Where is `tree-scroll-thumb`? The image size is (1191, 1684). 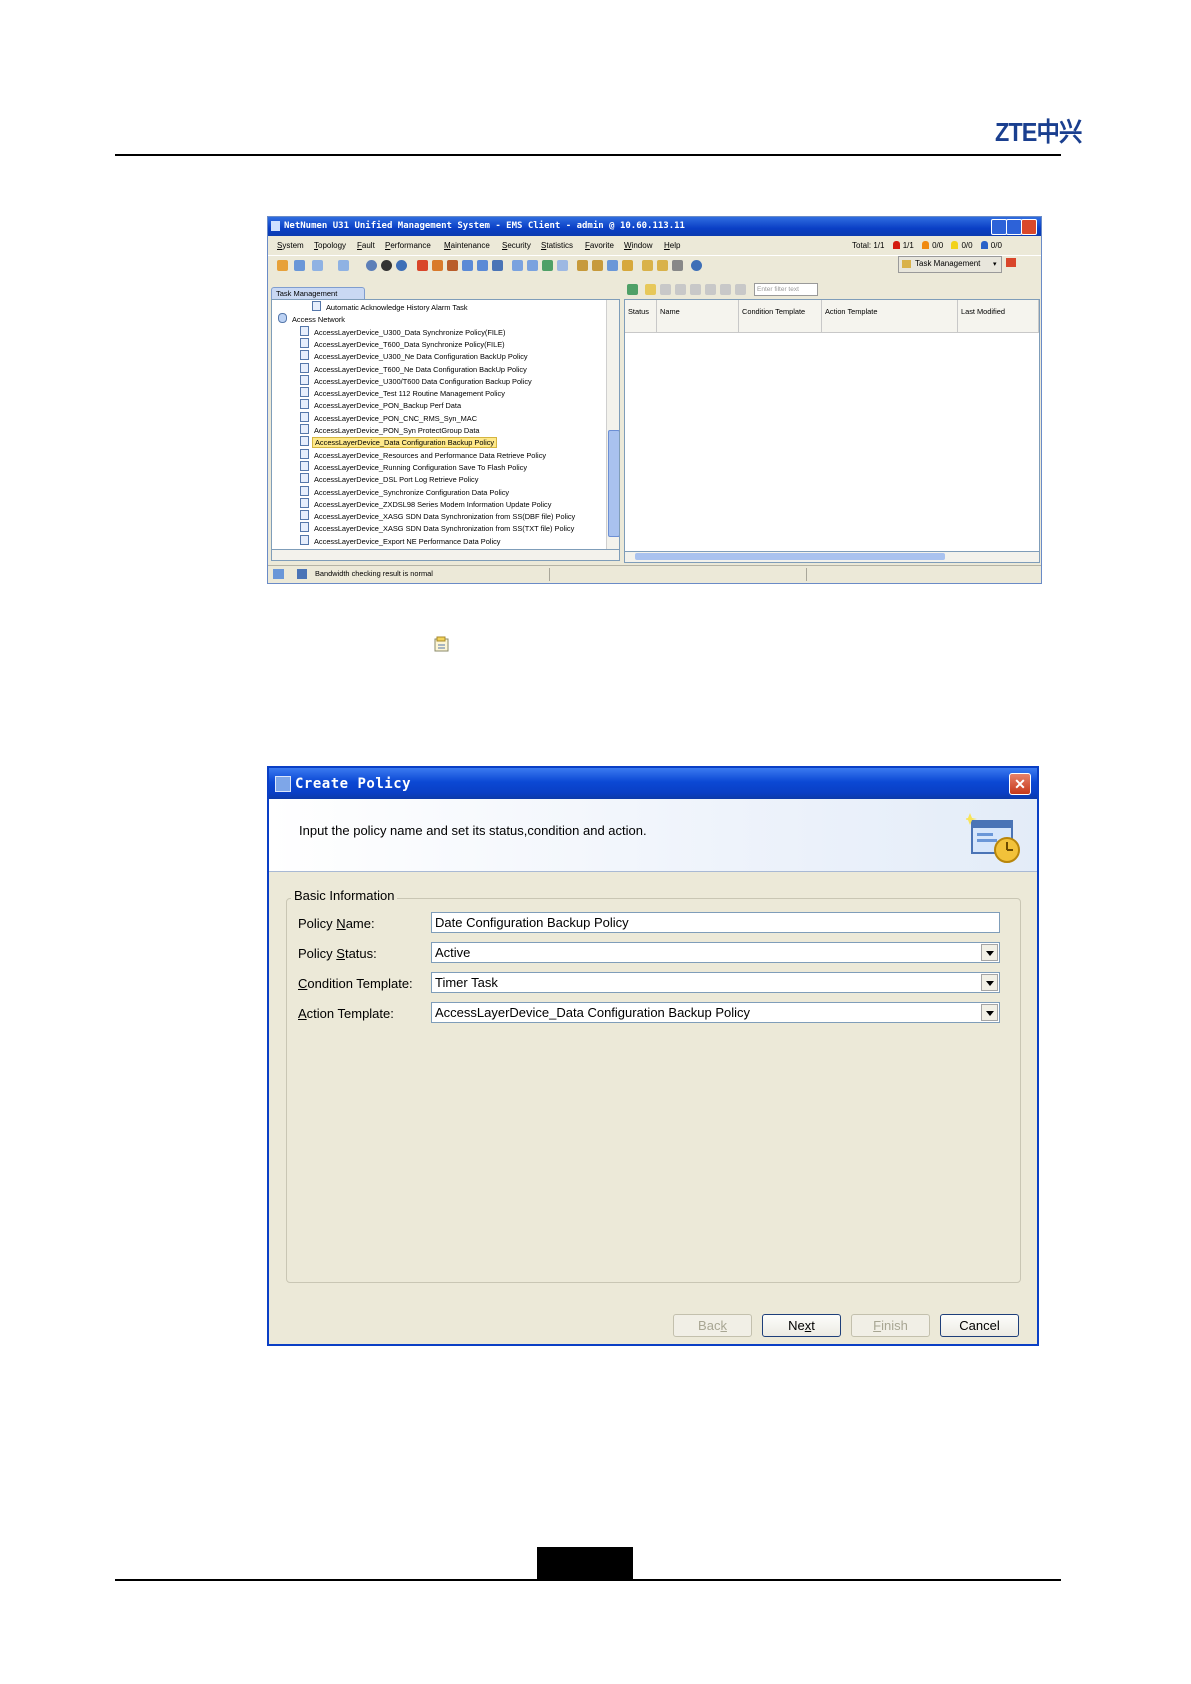
tree-scroll-thumb is located at coordinates (613, 483).